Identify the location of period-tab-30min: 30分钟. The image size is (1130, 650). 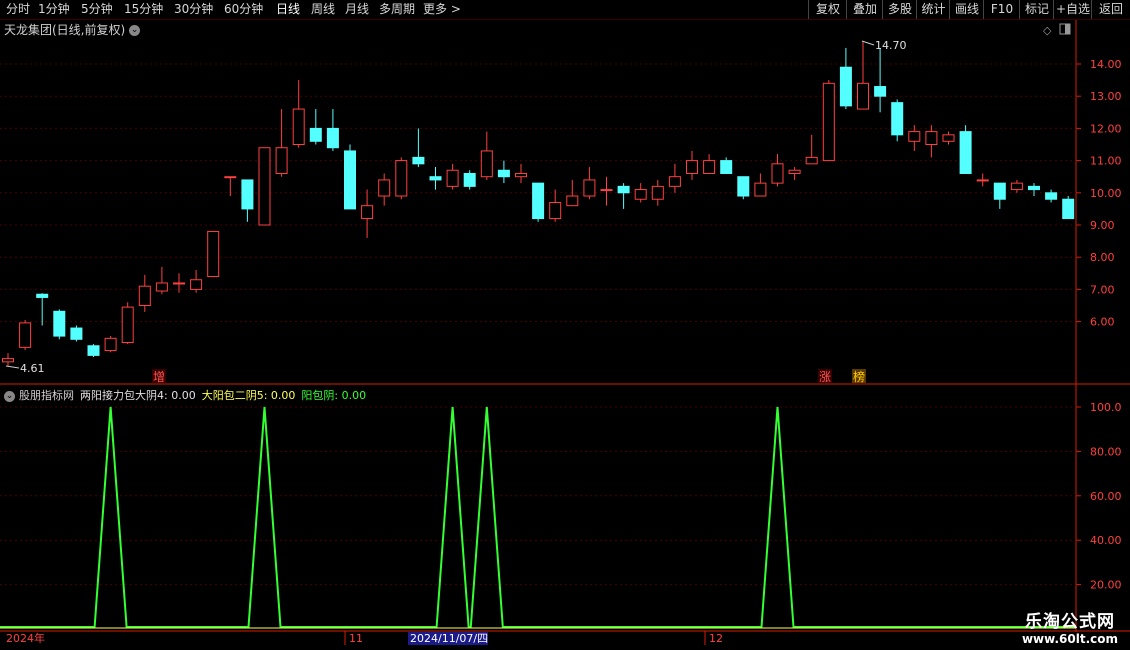
(193, 9).